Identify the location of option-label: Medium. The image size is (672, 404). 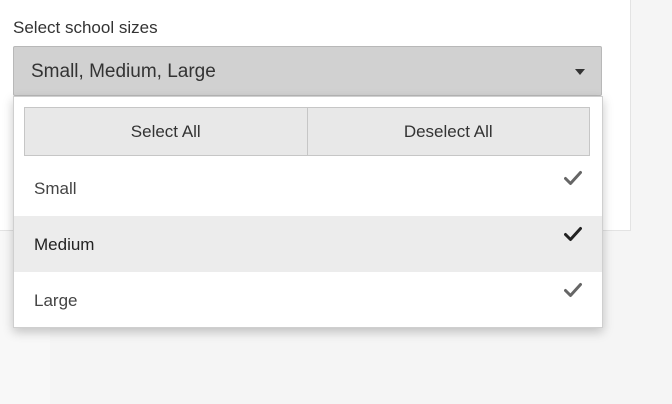
(64, 244).